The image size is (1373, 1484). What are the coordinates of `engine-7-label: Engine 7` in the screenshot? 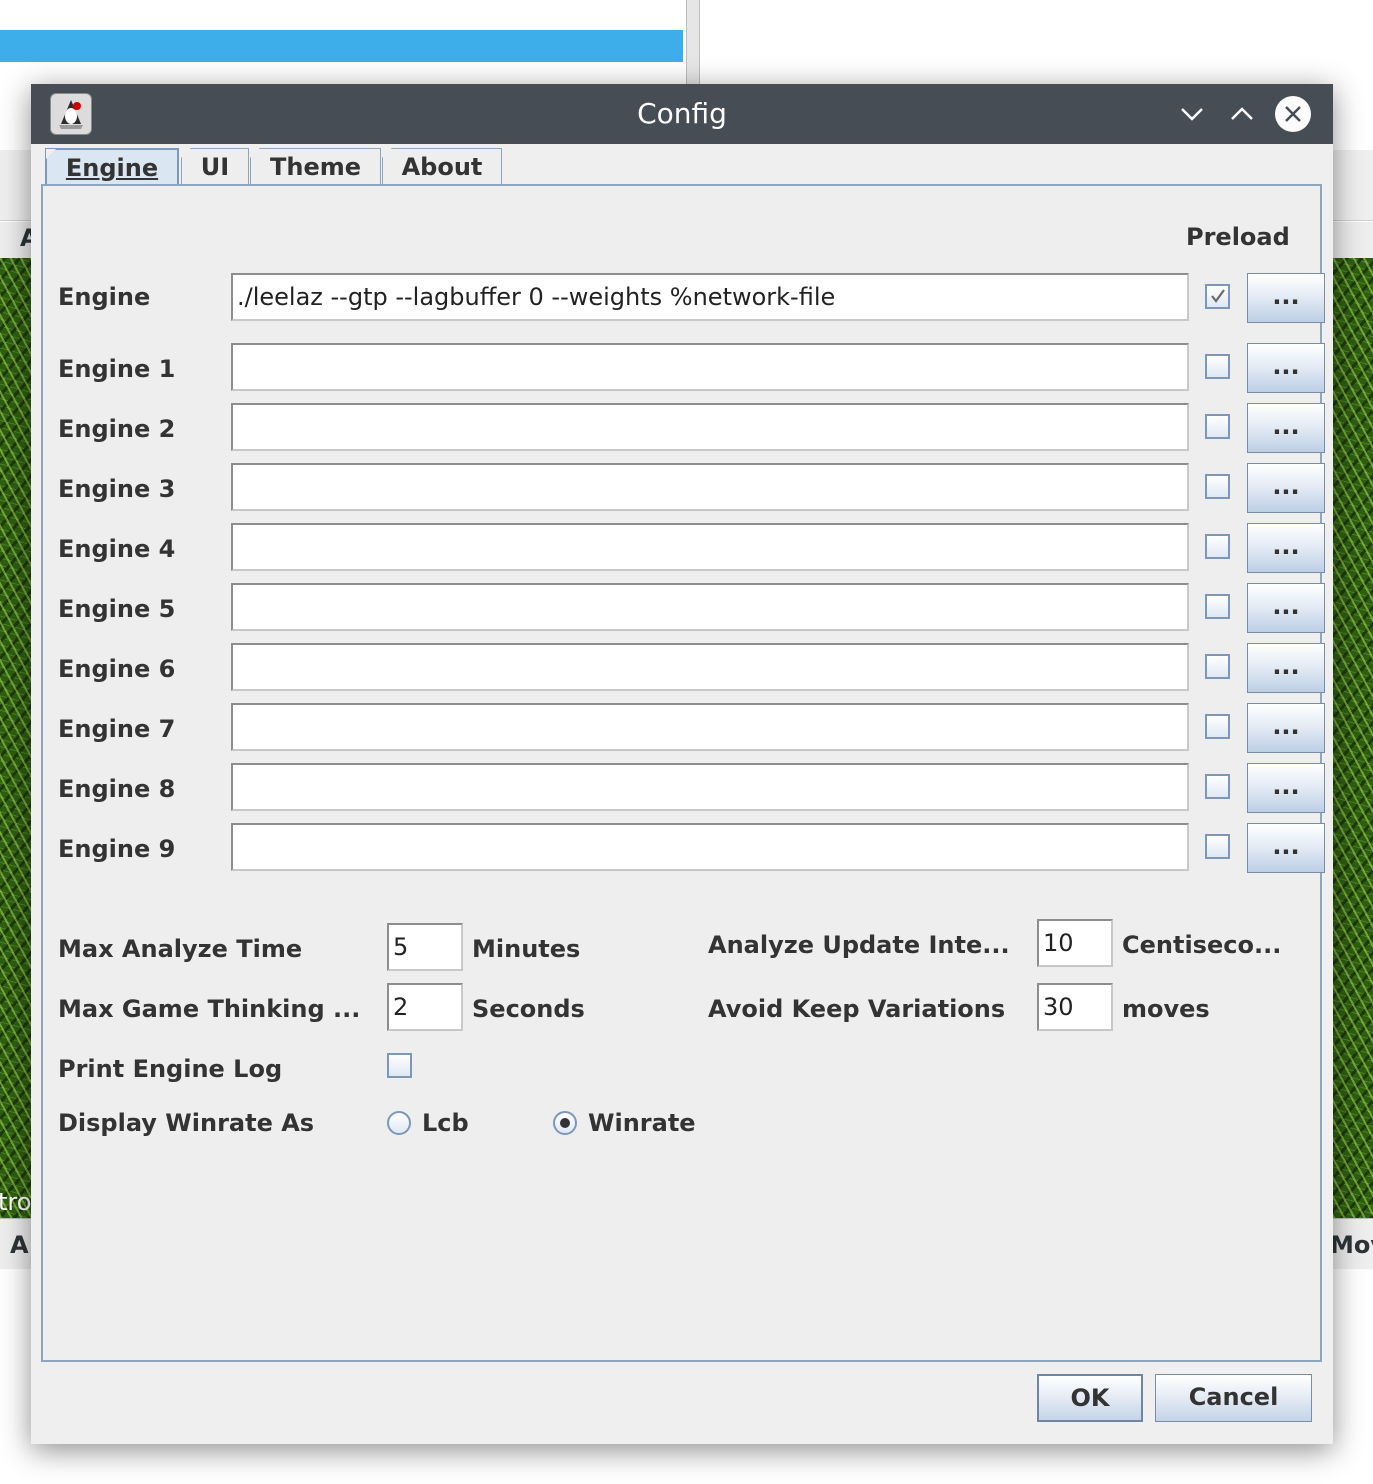 It's located at (117, 729).